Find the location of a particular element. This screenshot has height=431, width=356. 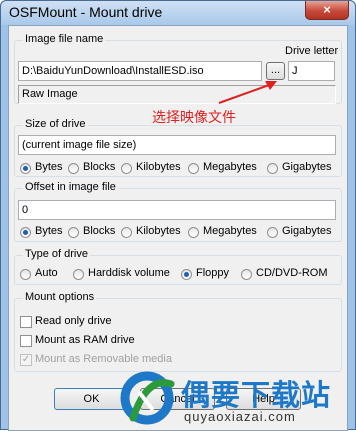

close-button: × is located at coordinates (327, 10).